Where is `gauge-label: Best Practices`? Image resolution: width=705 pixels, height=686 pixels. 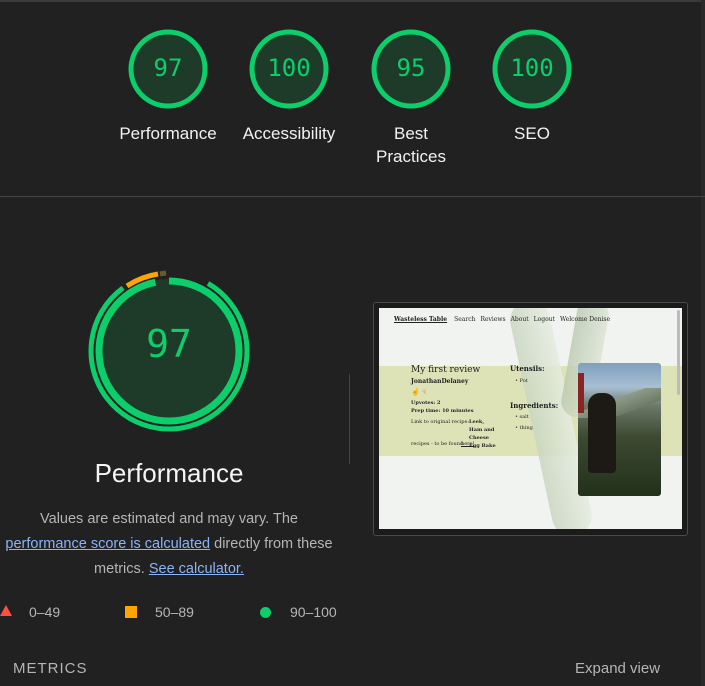
gauge-label: Best Practices is located at coordinates (411, 145).